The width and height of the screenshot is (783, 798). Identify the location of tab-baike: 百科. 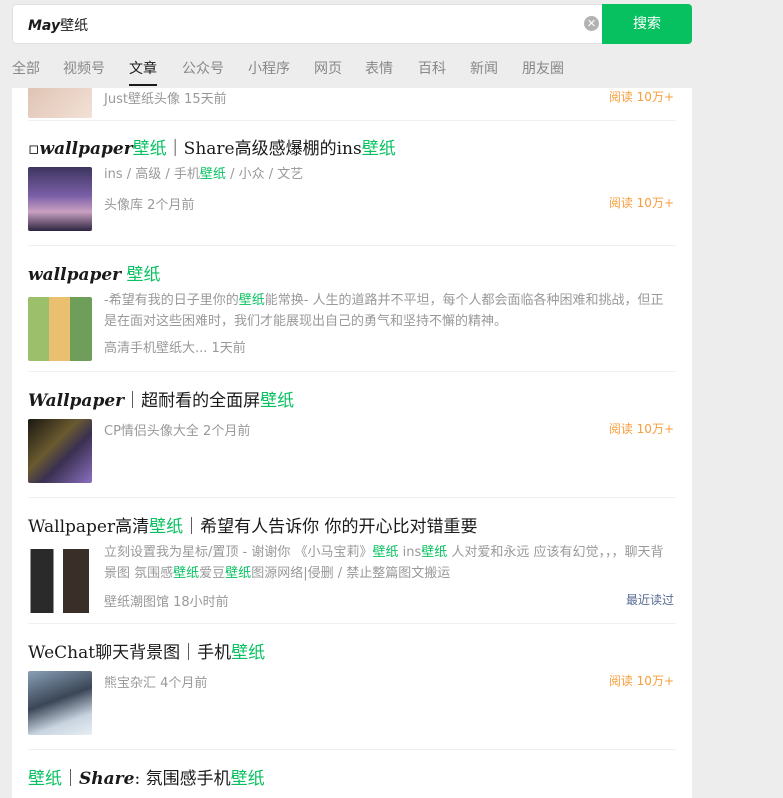
(432, 68).